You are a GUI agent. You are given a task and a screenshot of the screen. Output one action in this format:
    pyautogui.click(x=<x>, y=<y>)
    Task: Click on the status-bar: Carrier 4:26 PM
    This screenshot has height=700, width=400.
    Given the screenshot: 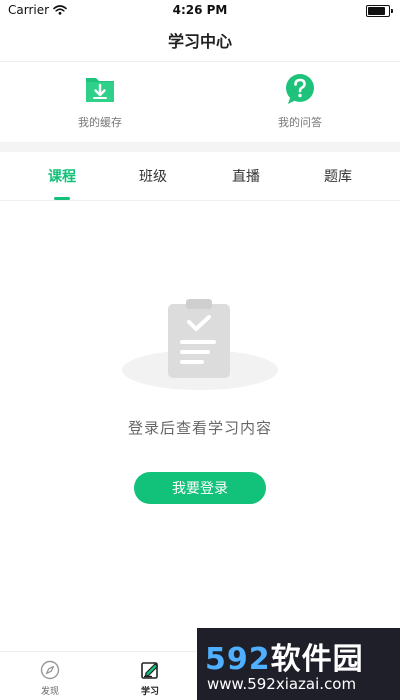 What is the action you would take?
    pyautogui.click(x=200, y=11)
    